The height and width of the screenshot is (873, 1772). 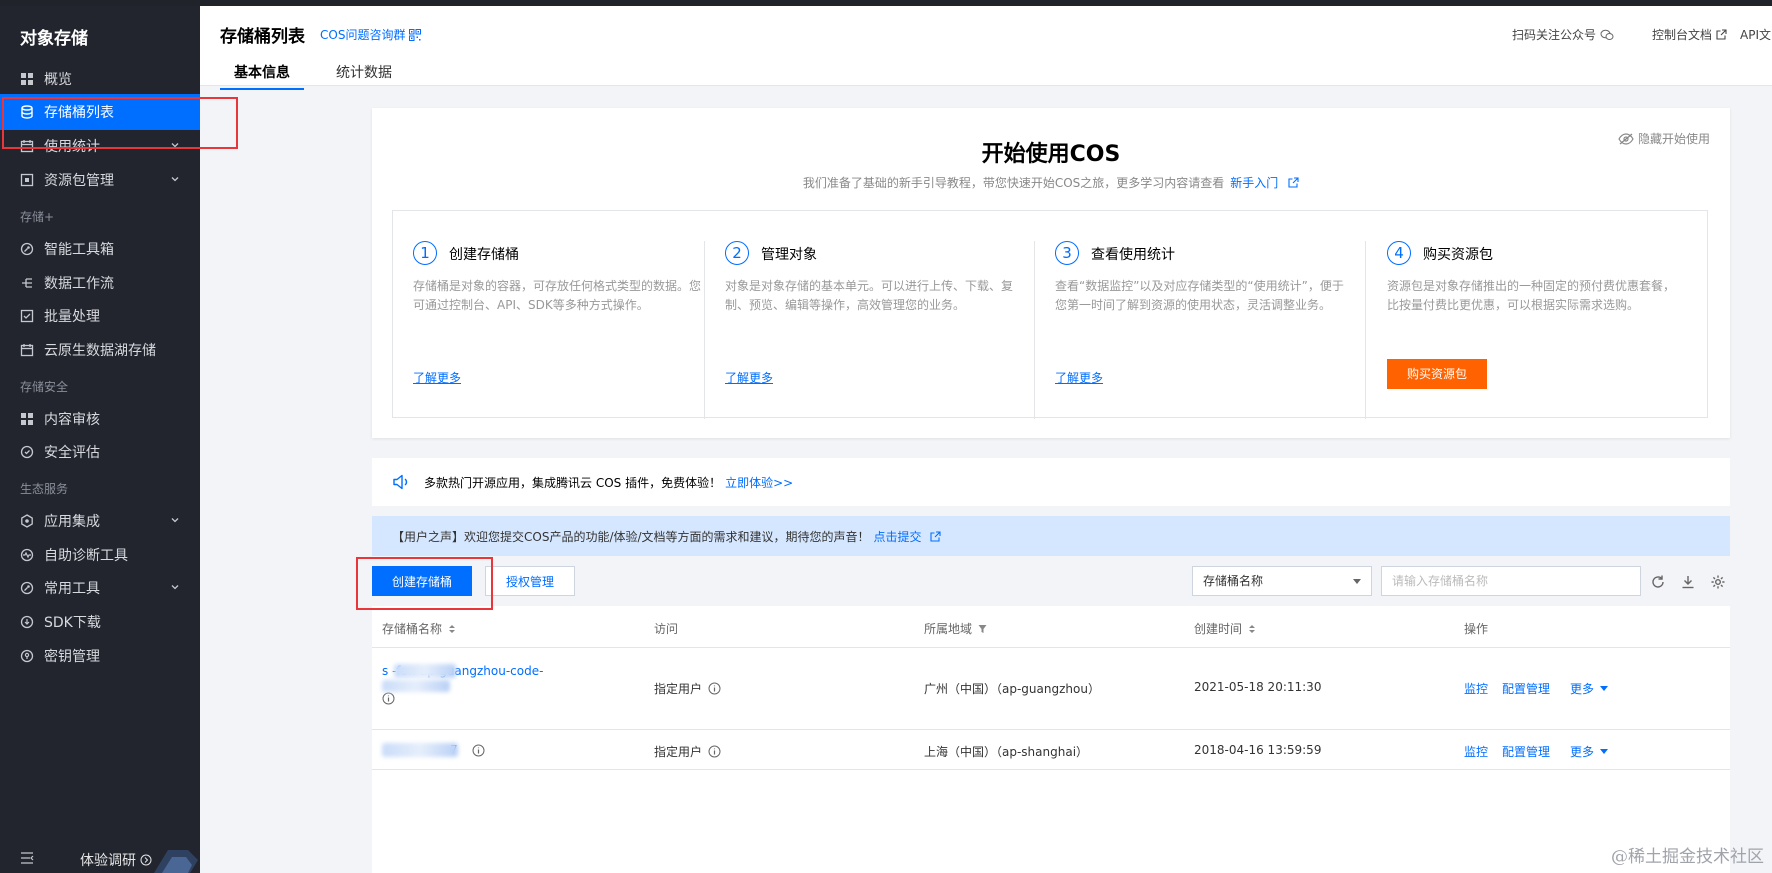 What do you see at coordinates (262, 76) in the screenshot?
I see `tab-basic-info: 基本信息` at bounding box center [262, 76].